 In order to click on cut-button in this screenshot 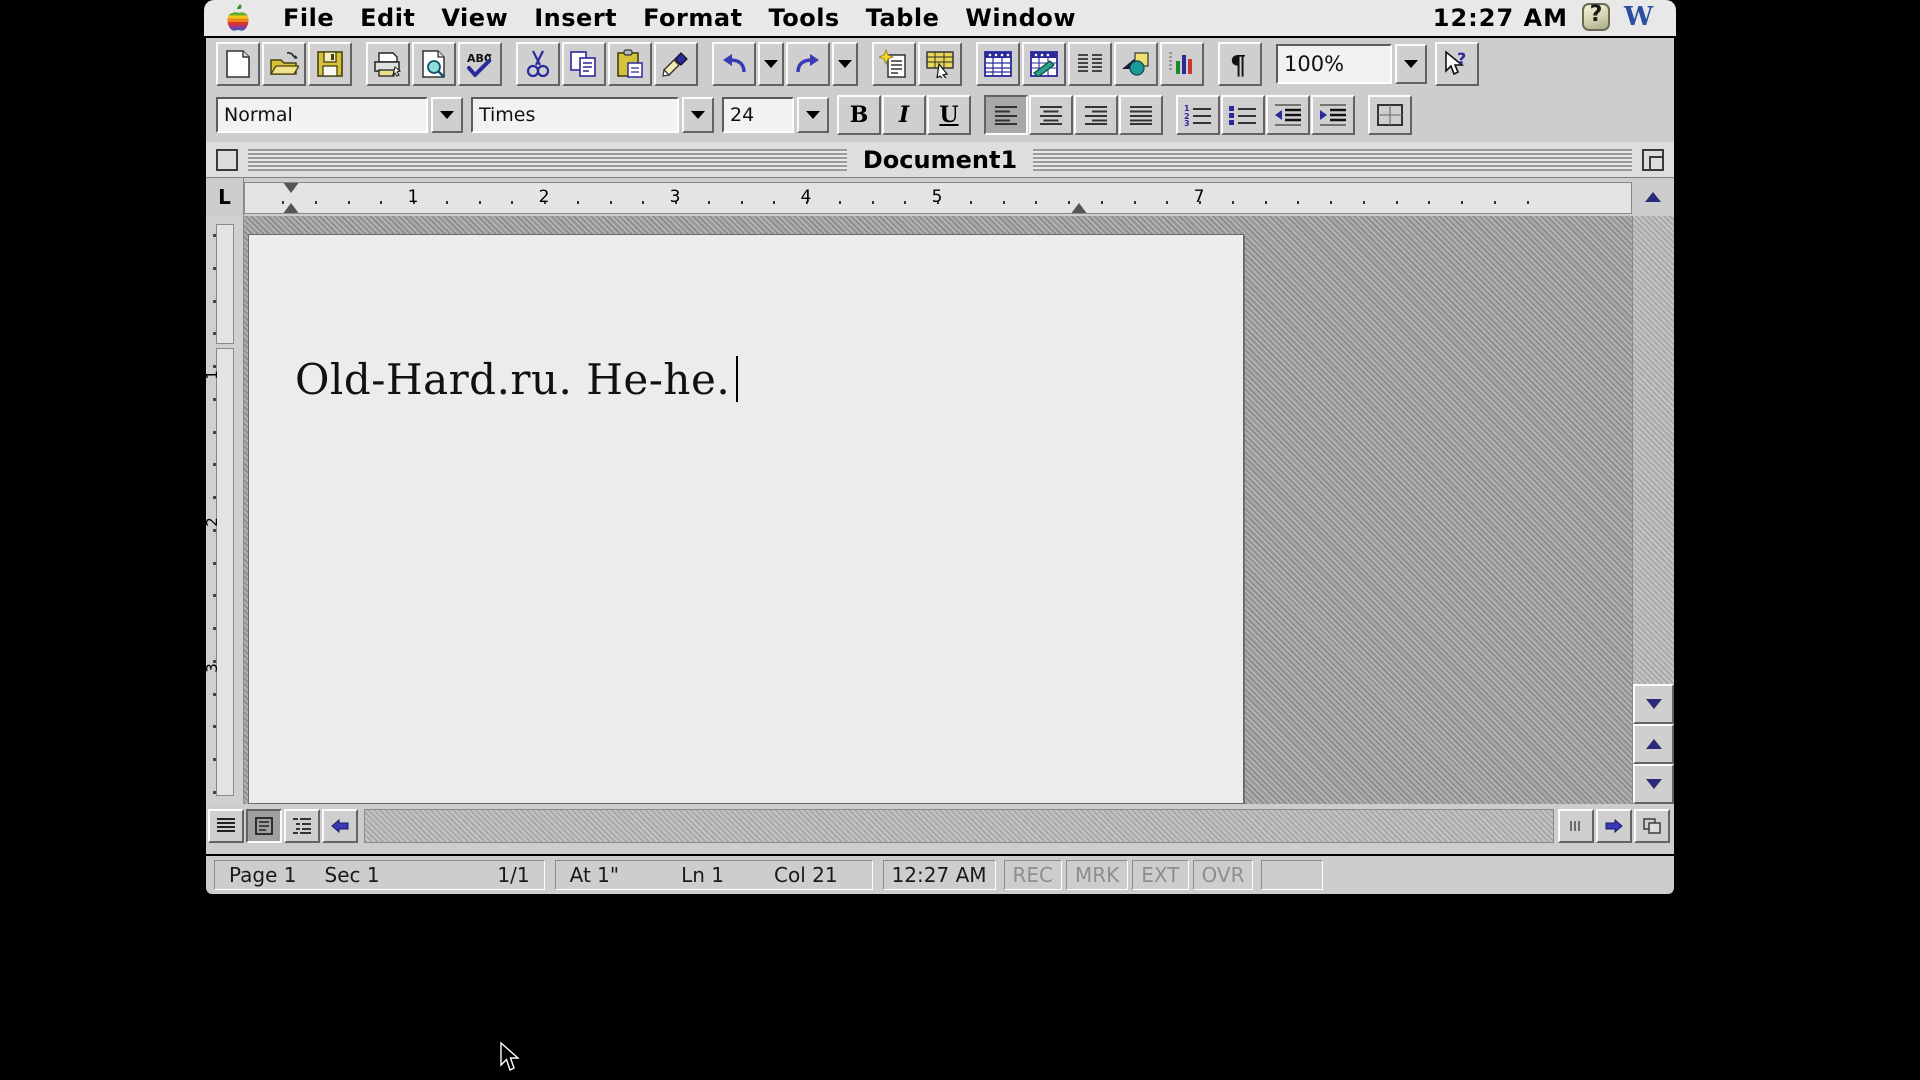, I will do `click(538, 64)`.